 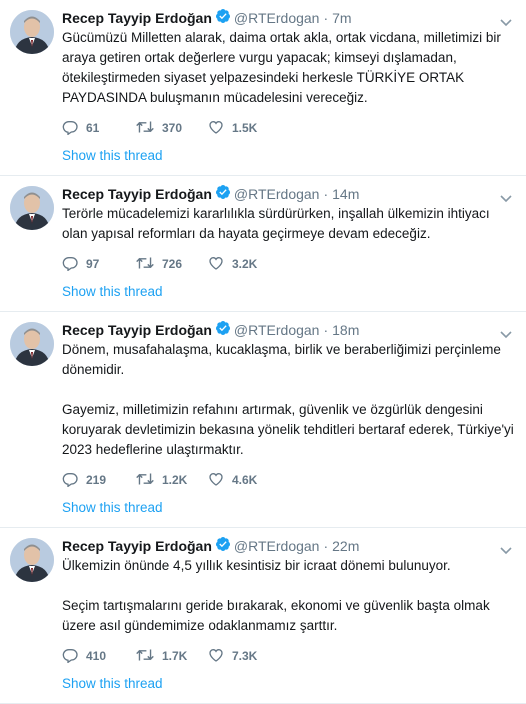 I want to click on like-button: 7.3K, so click(x=248, y=656).